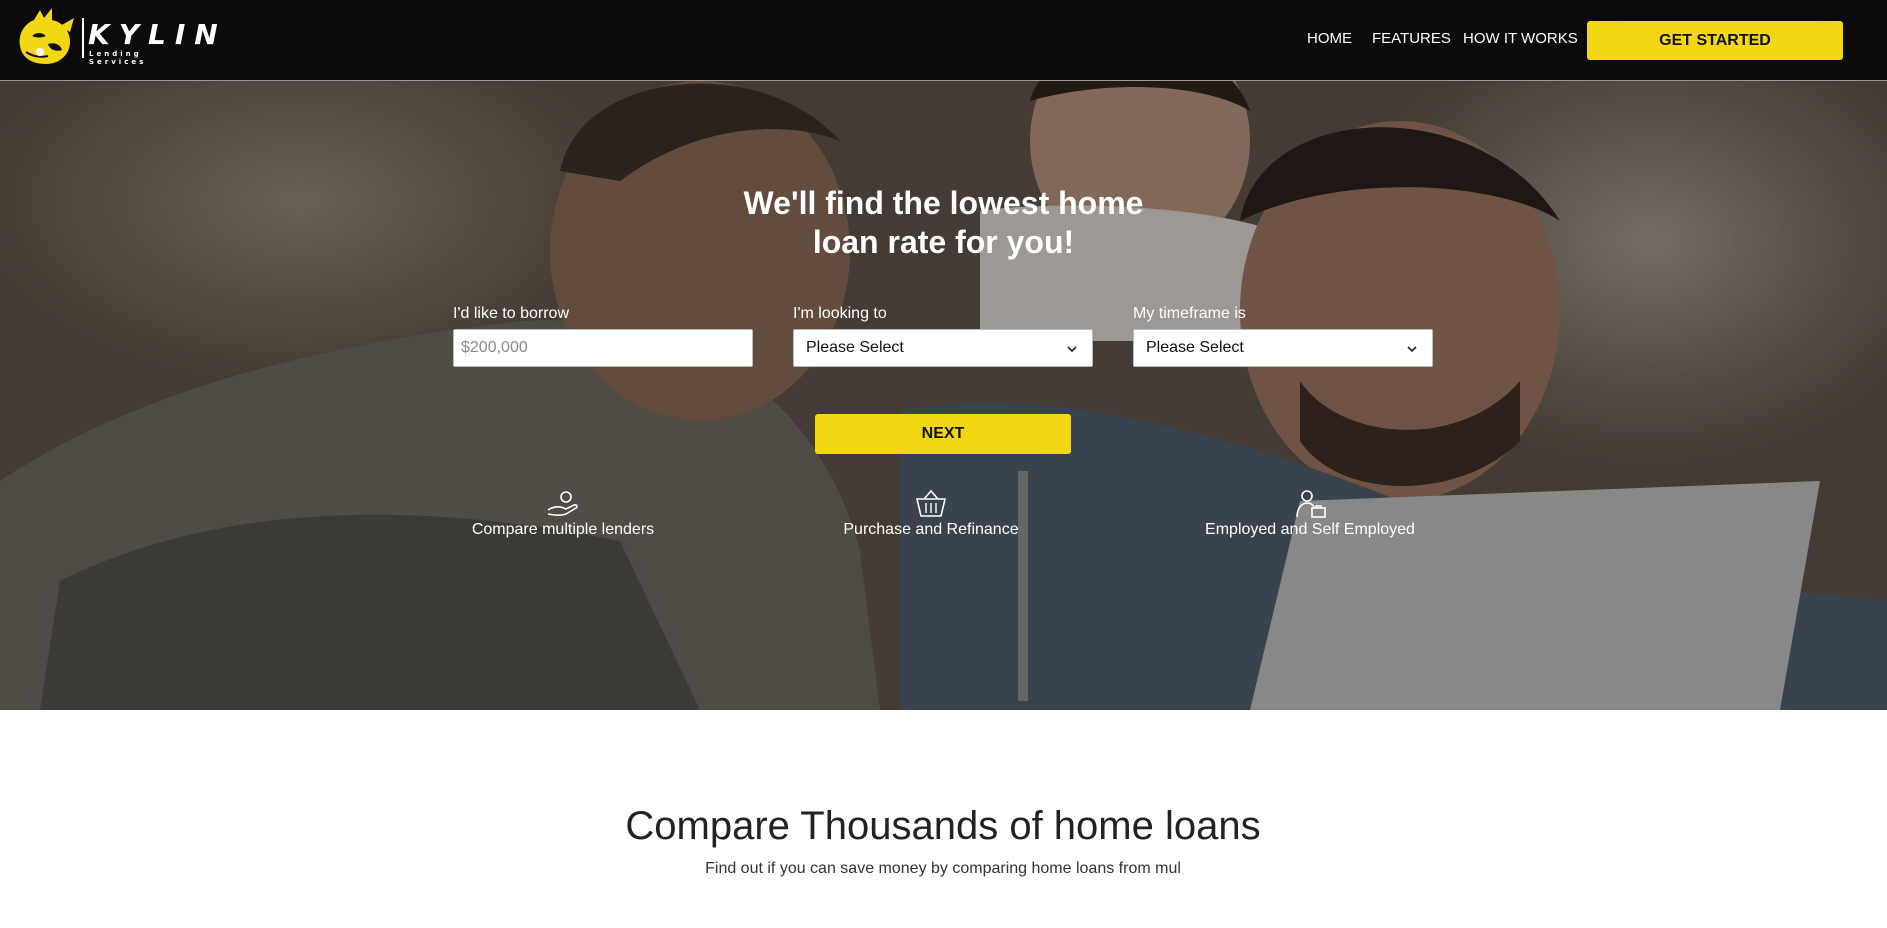  I want to click on looking-to-select: Please Select, so click(943, 348).